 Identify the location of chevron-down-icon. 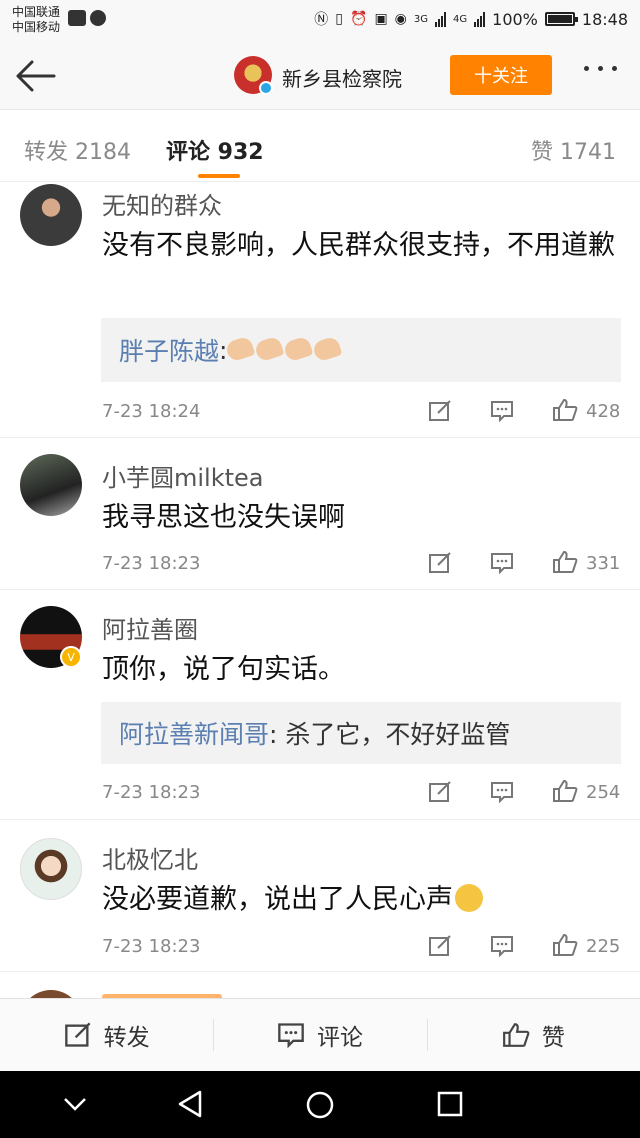
(75, 1104).